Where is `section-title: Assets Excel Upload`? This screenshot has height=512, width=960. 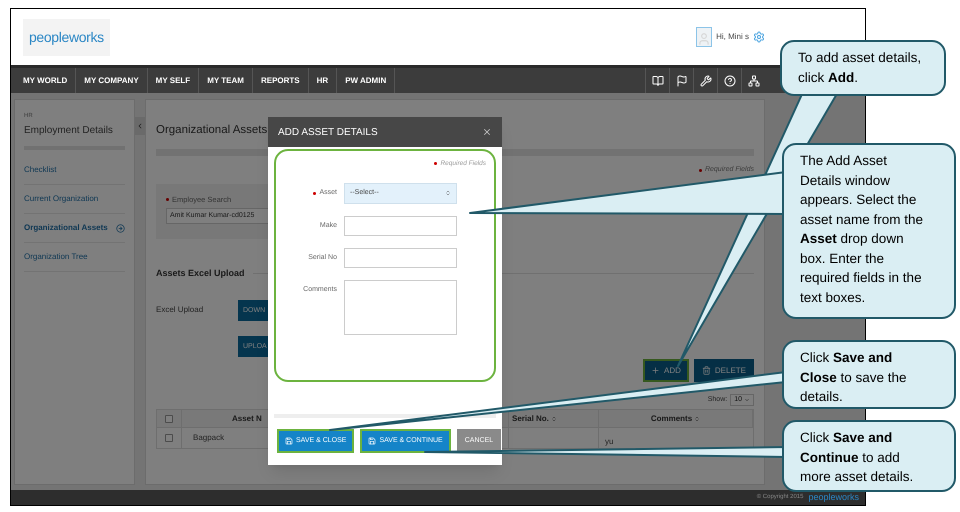
section-title: Assets Excel Upload is located at coordinates (200, 273).